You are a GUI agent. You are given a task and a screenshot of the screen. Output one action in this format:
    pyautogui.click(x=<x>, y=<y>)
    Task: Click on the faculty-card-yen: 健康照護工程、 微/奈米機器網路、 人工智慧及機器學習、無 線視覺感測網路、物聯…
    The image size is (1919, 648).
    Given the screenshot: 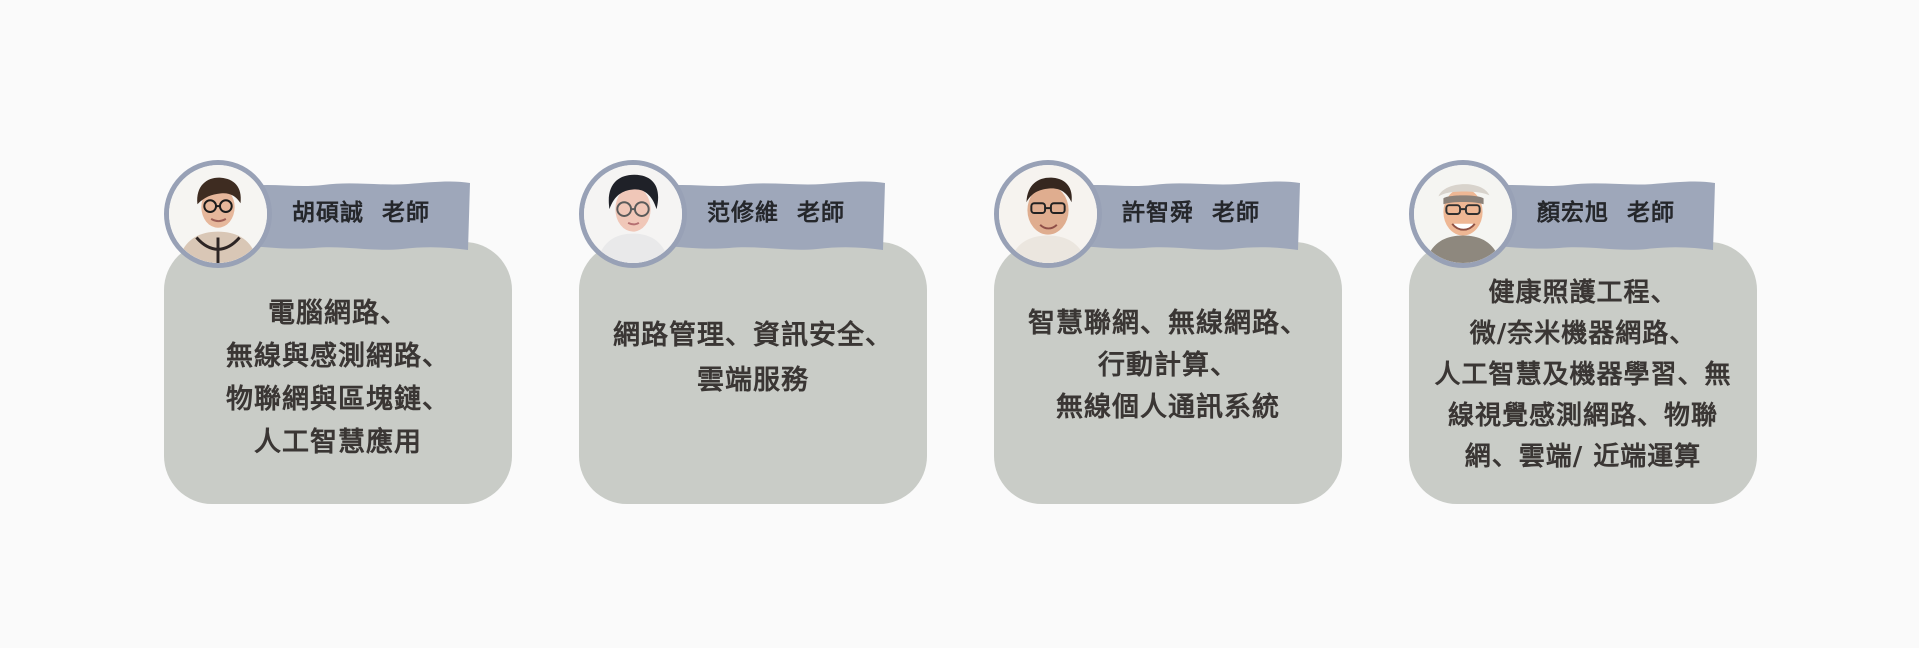 What is the action you would take?
    pyautogui.click(x=1583, y=332)
    